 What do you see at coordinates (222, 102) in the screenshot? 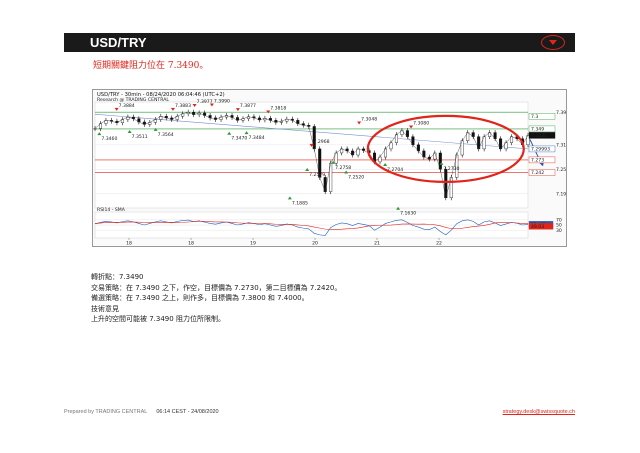
I see `pivot-high-label: 7.3990` at bounding box center [222, 102].